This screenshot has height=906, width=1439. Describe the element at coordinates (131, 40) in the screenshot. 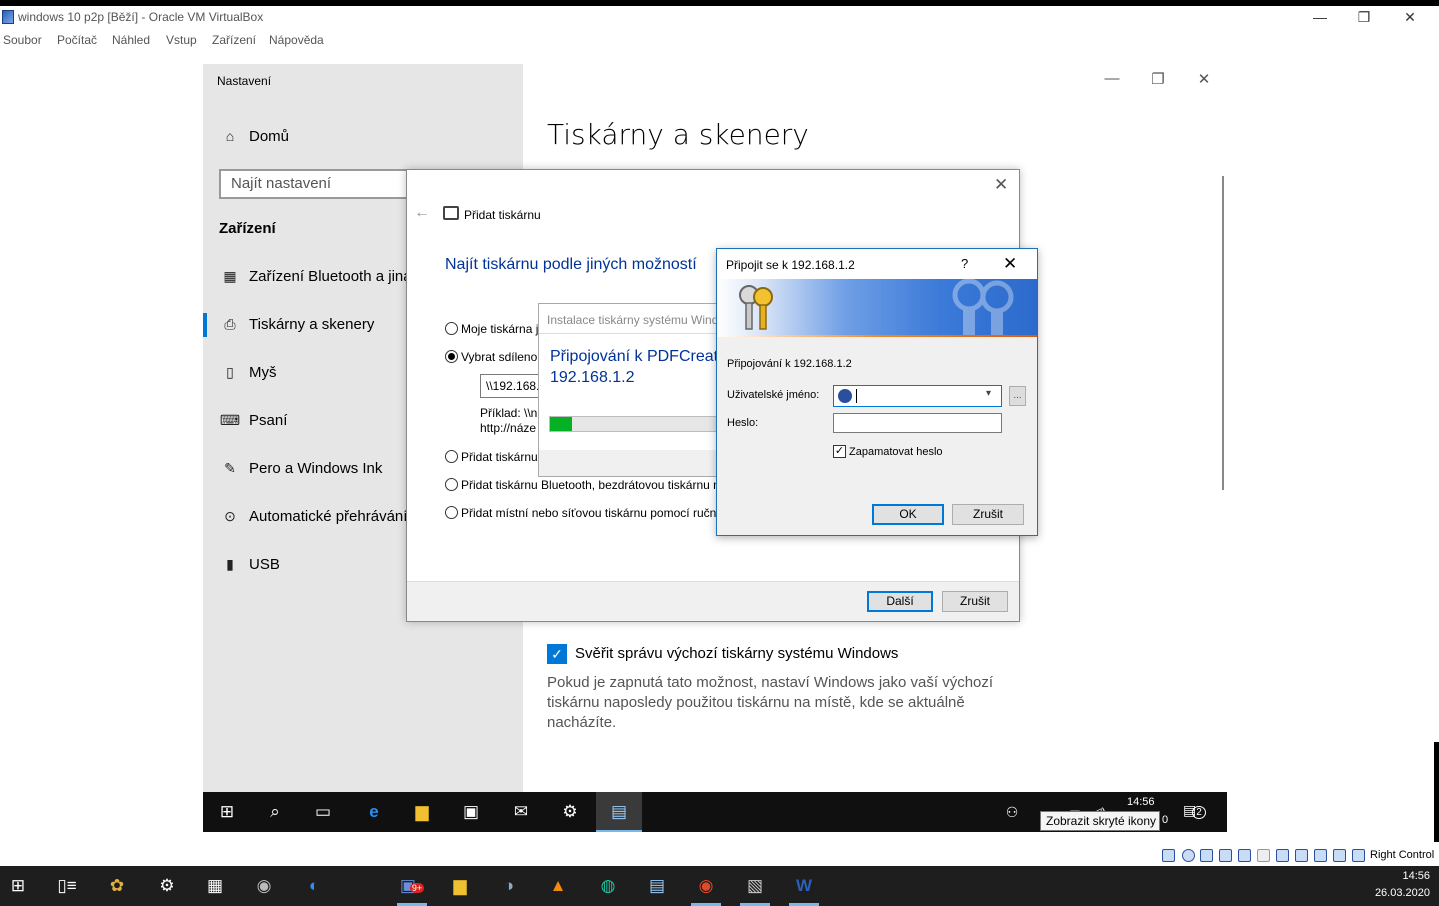

I see `menu-nahled: Náhled` at that location.